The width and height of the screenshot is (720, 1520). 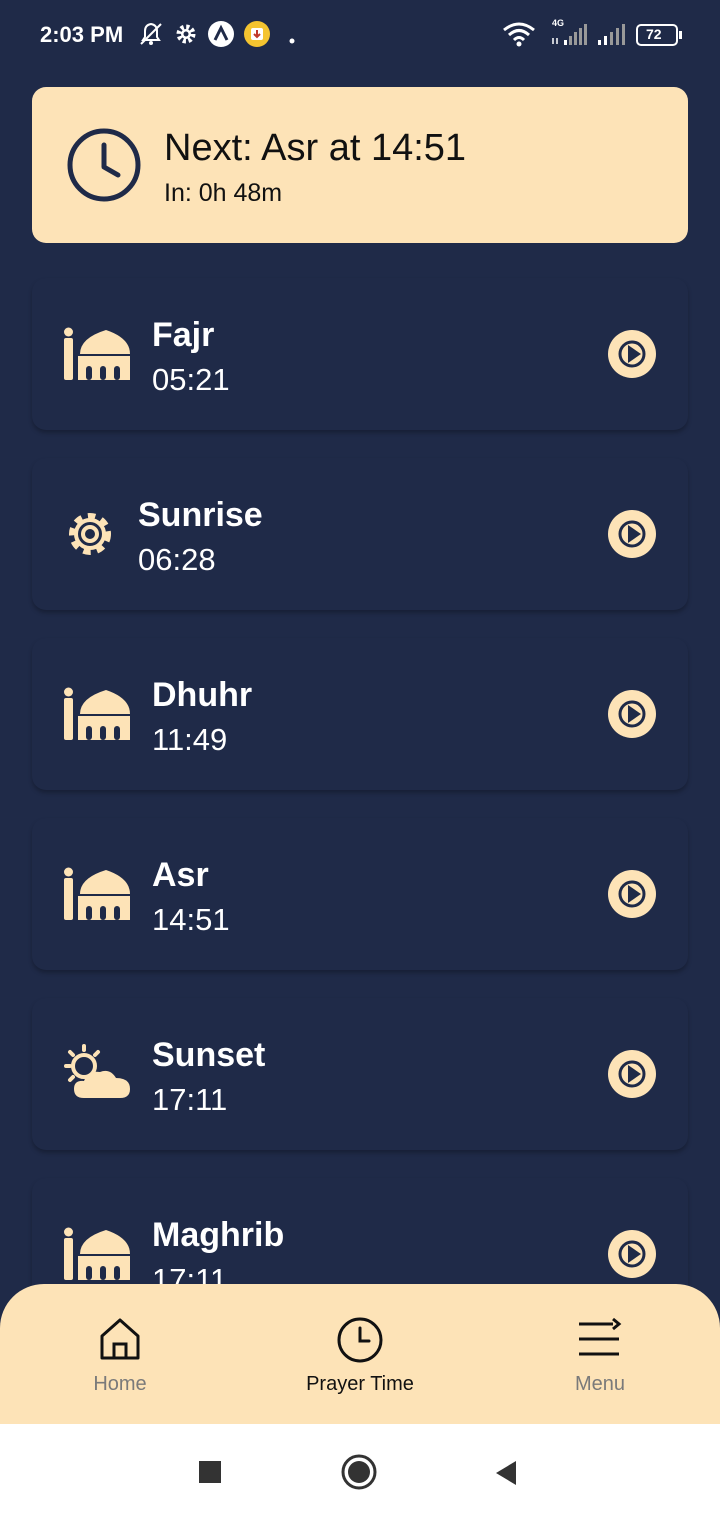 I want to click on prayer-time: 05:21, so click(x=191, y=379).